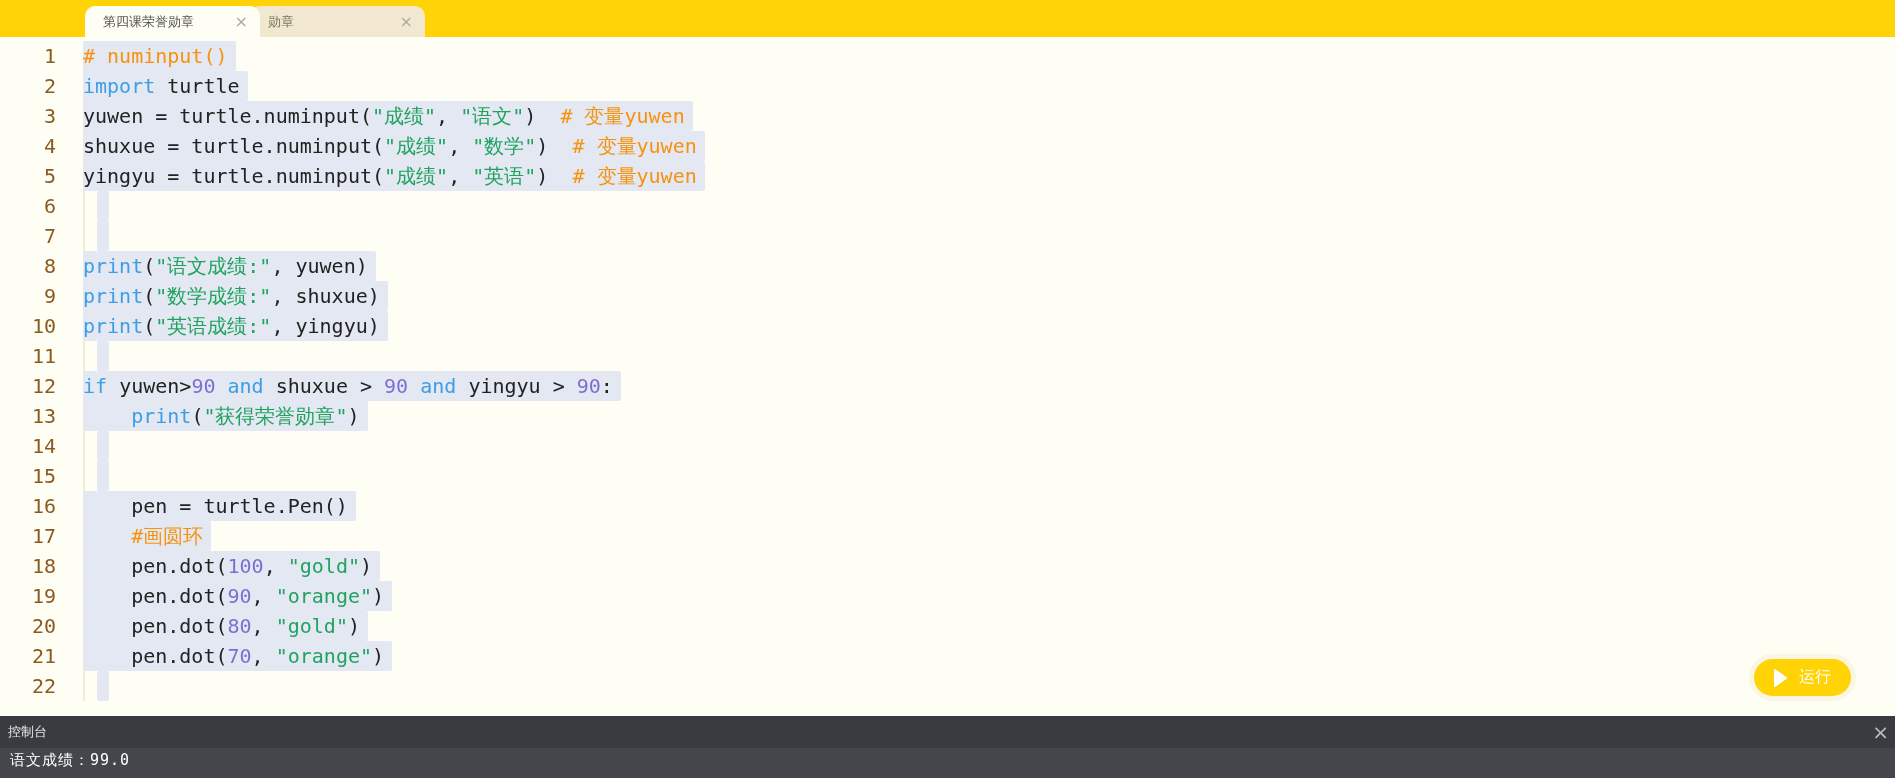  Describe the element at coordinates (43, 536) in the screenshot. I see `line-number: 17` at that location.